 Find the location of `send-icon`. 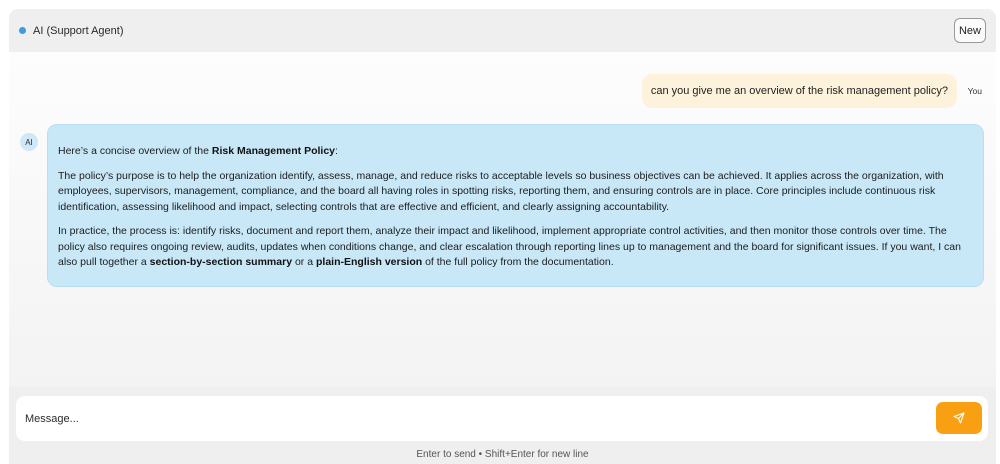

send-icon is located at coordinates (959, 418).